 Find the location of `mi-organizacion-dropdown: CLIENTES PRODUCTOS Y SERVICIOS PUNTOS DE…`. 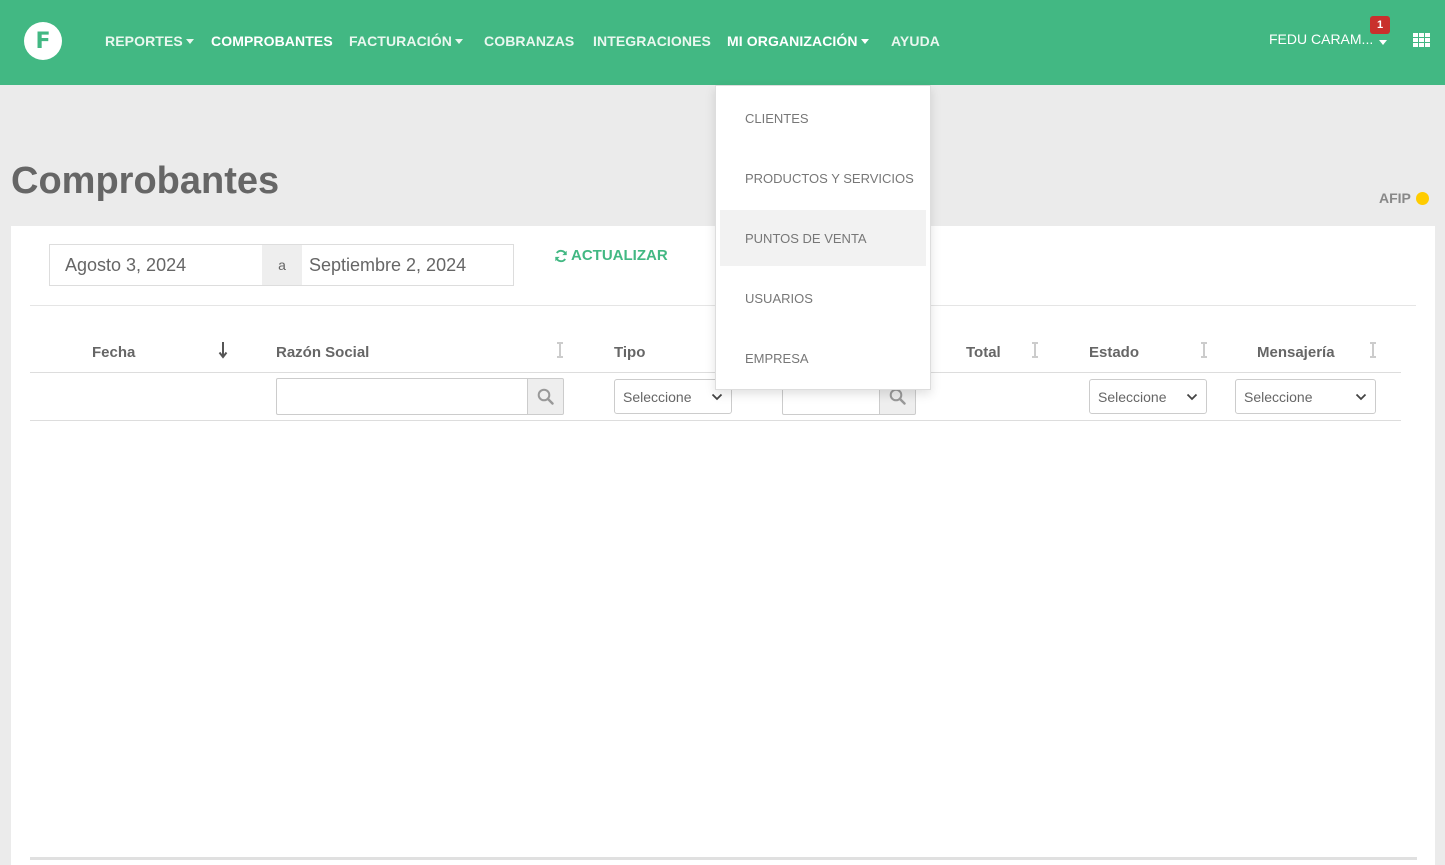

mi-organizacion-dropdown: CLIENTES PRODUCTOS Y SERVICIOS PUNTOS DE… is located at coordinates (823, 237).